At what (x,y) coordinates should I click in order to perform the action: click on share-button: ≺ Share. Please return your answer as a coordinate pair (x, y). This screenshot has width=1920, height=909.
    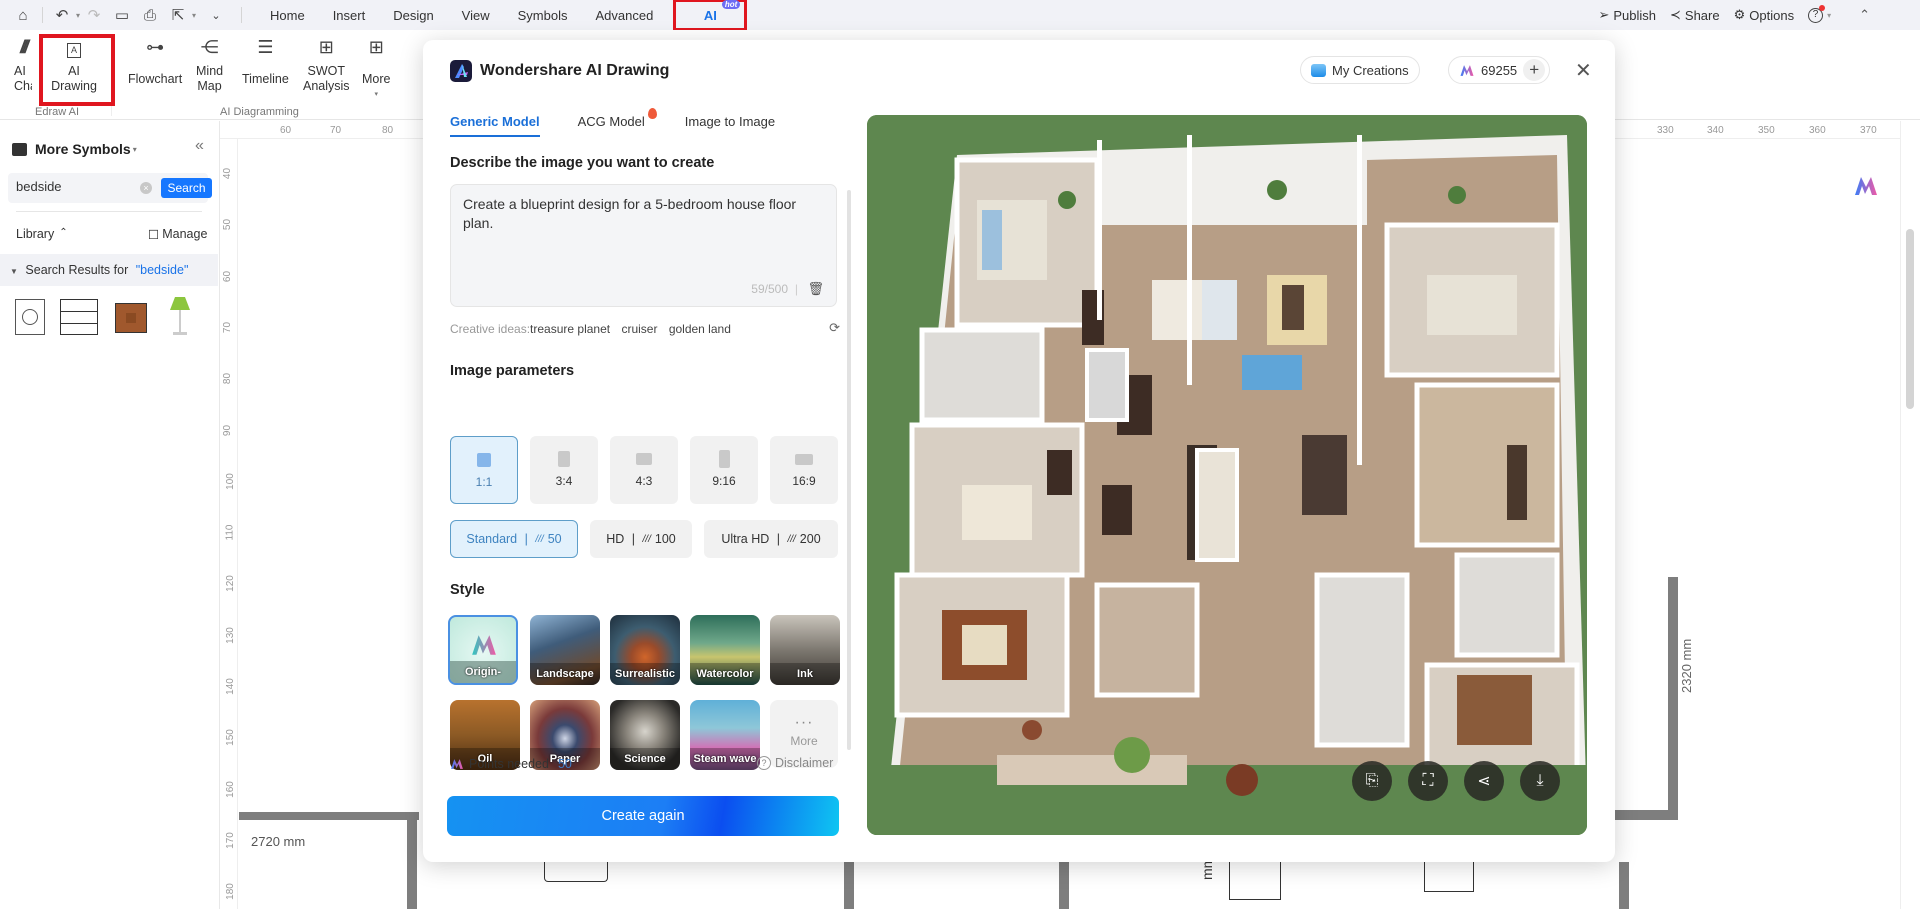
    Looking at the image, I should click on (1695, 15).